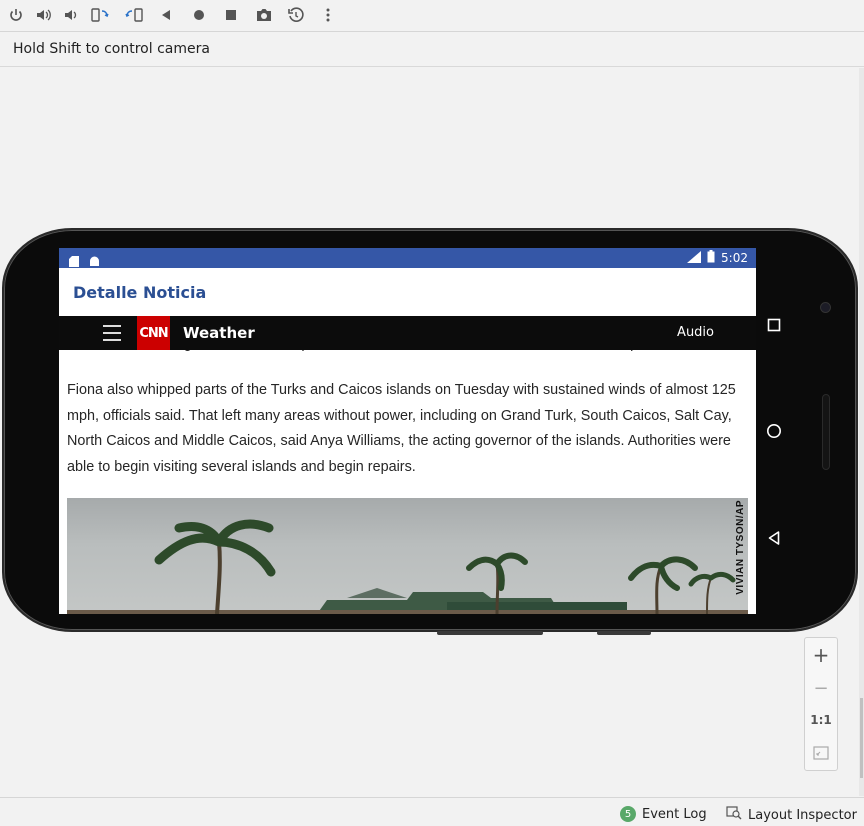 The height and width of the screenshot is (826, 864). I want to click on volume-up-icon, so click(44, 15).